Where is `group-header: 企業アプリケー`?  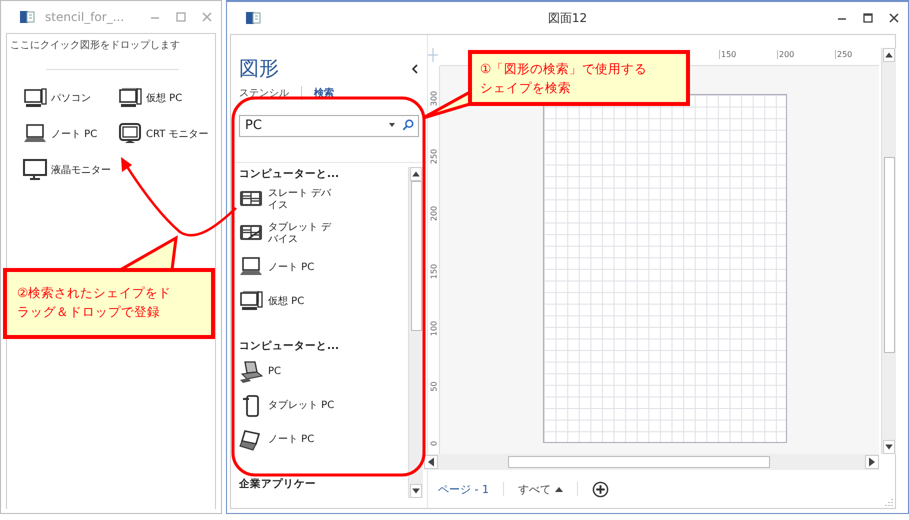
group-header: 企業アプリケー is located at coordinates (323, 484).